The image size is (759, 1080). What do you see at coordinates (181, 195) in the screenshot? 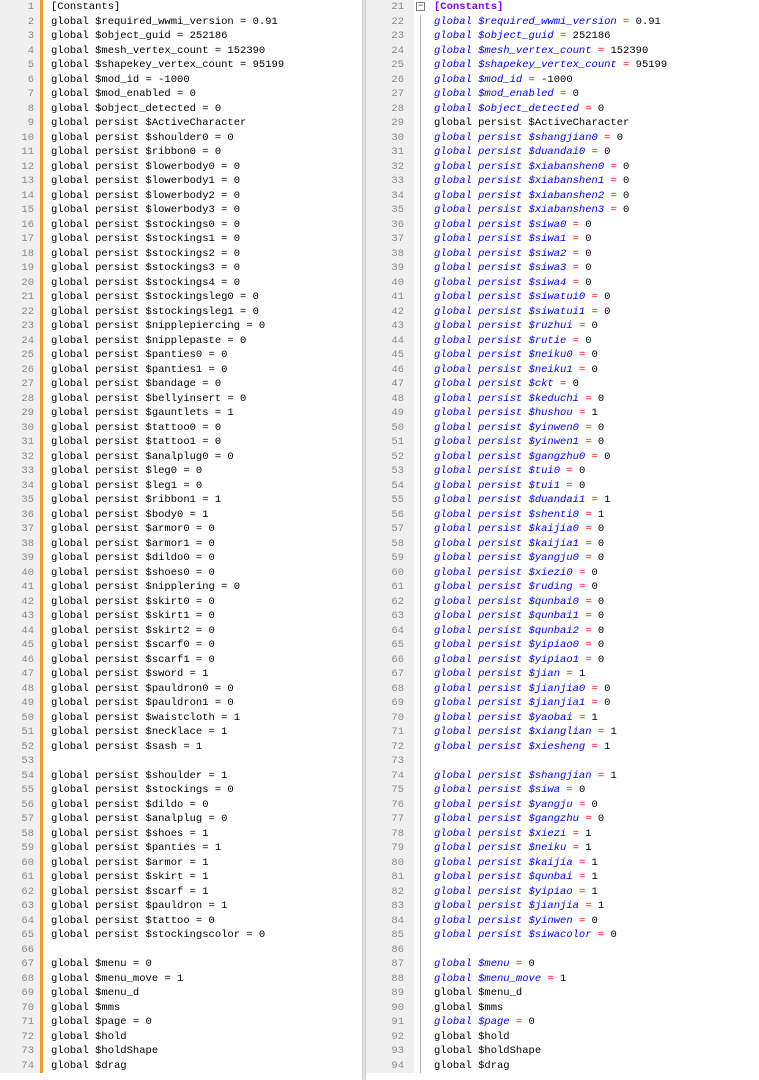
I see `code-line: 14 global persist $lowerbody2 = 0` at bounding box center [181, 195].